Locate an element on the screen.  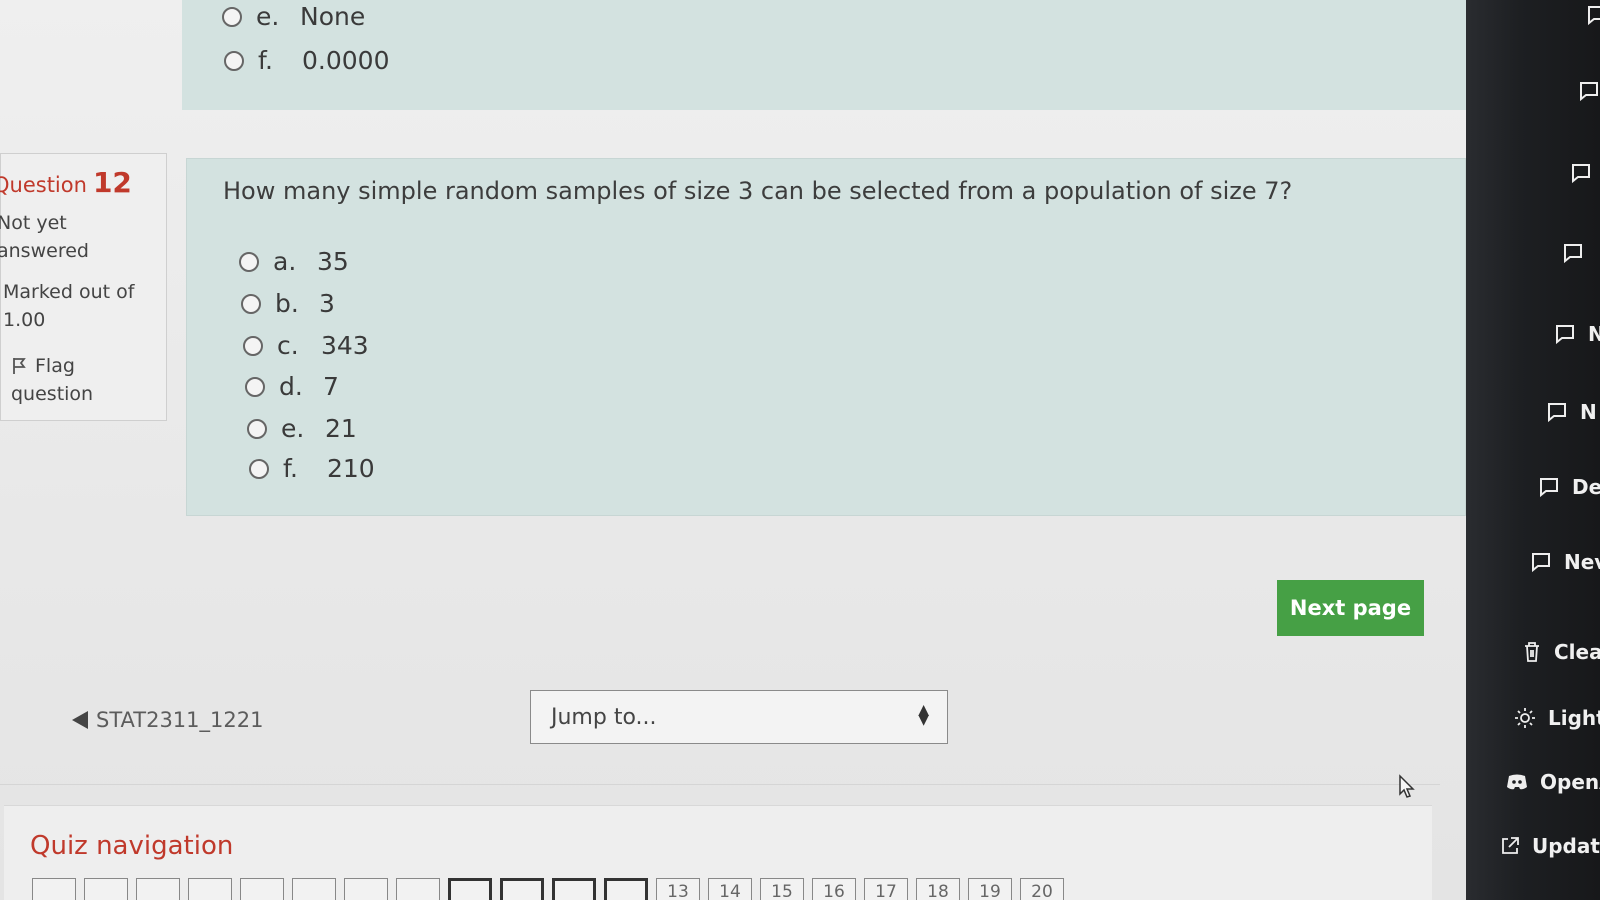
answer-option: b. 3 is located at coordinates (288, 303).